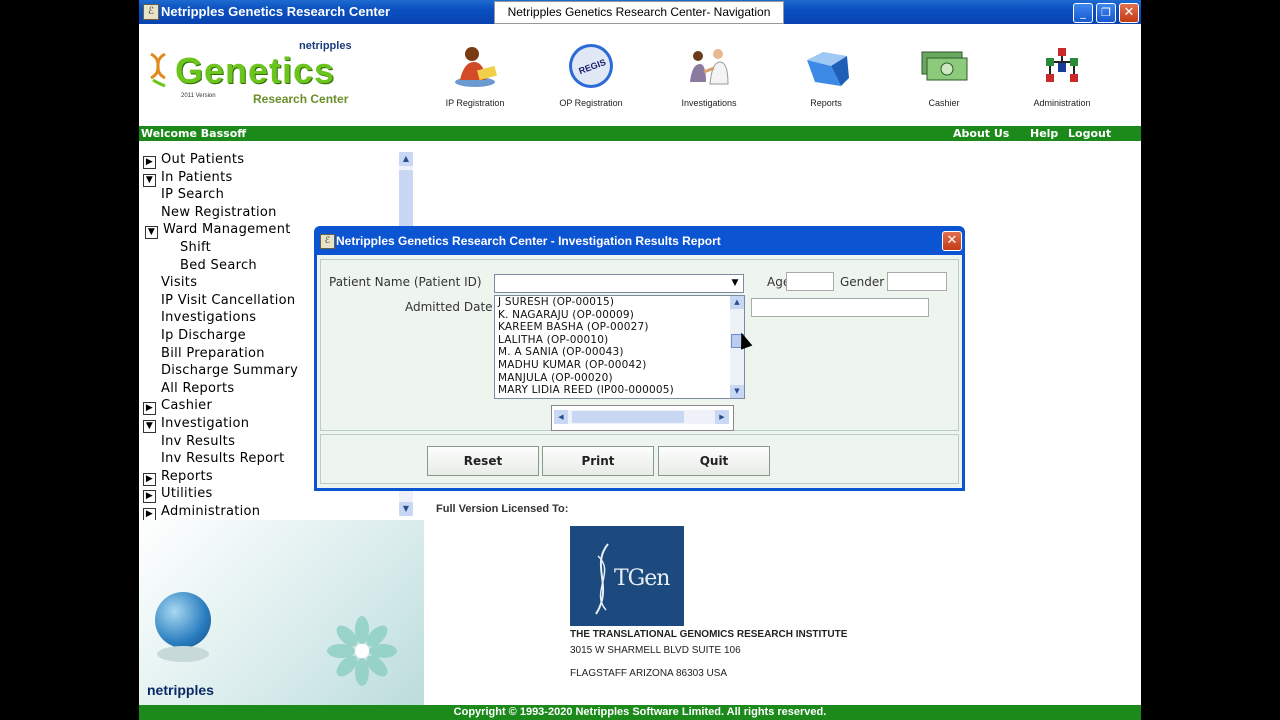 Image resolution: width=1280 pixels, height=720 pixels. What do you see at coordinates (1083, 13) in the screenshot?
I see `minimize-button: _` at bounding box center [1083, 13].